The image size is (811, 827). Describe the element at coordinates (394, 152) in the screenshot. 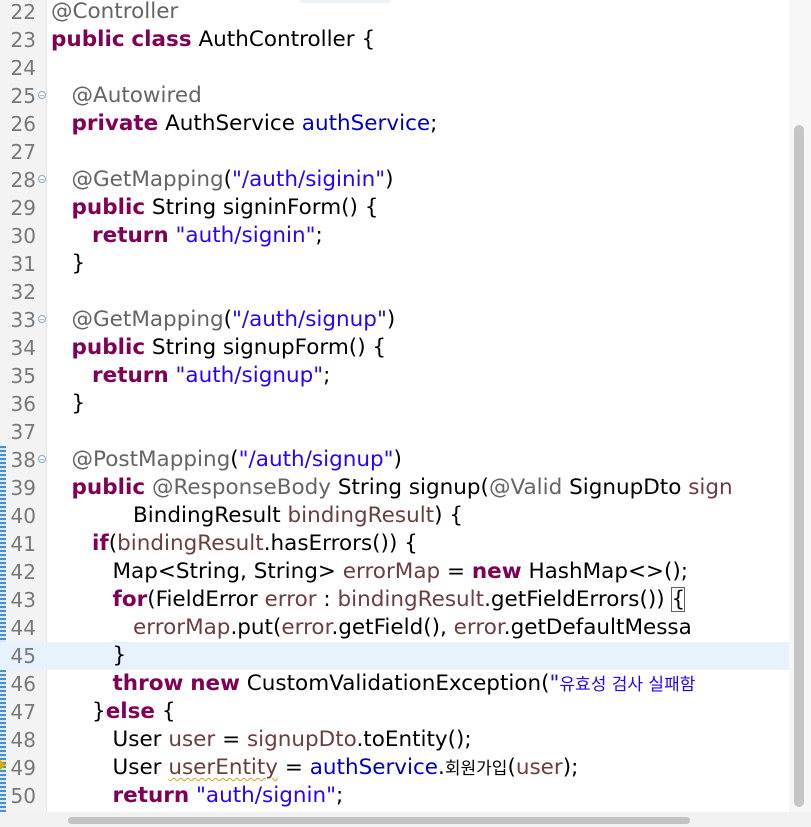

I see `code-line: 27` at that location.